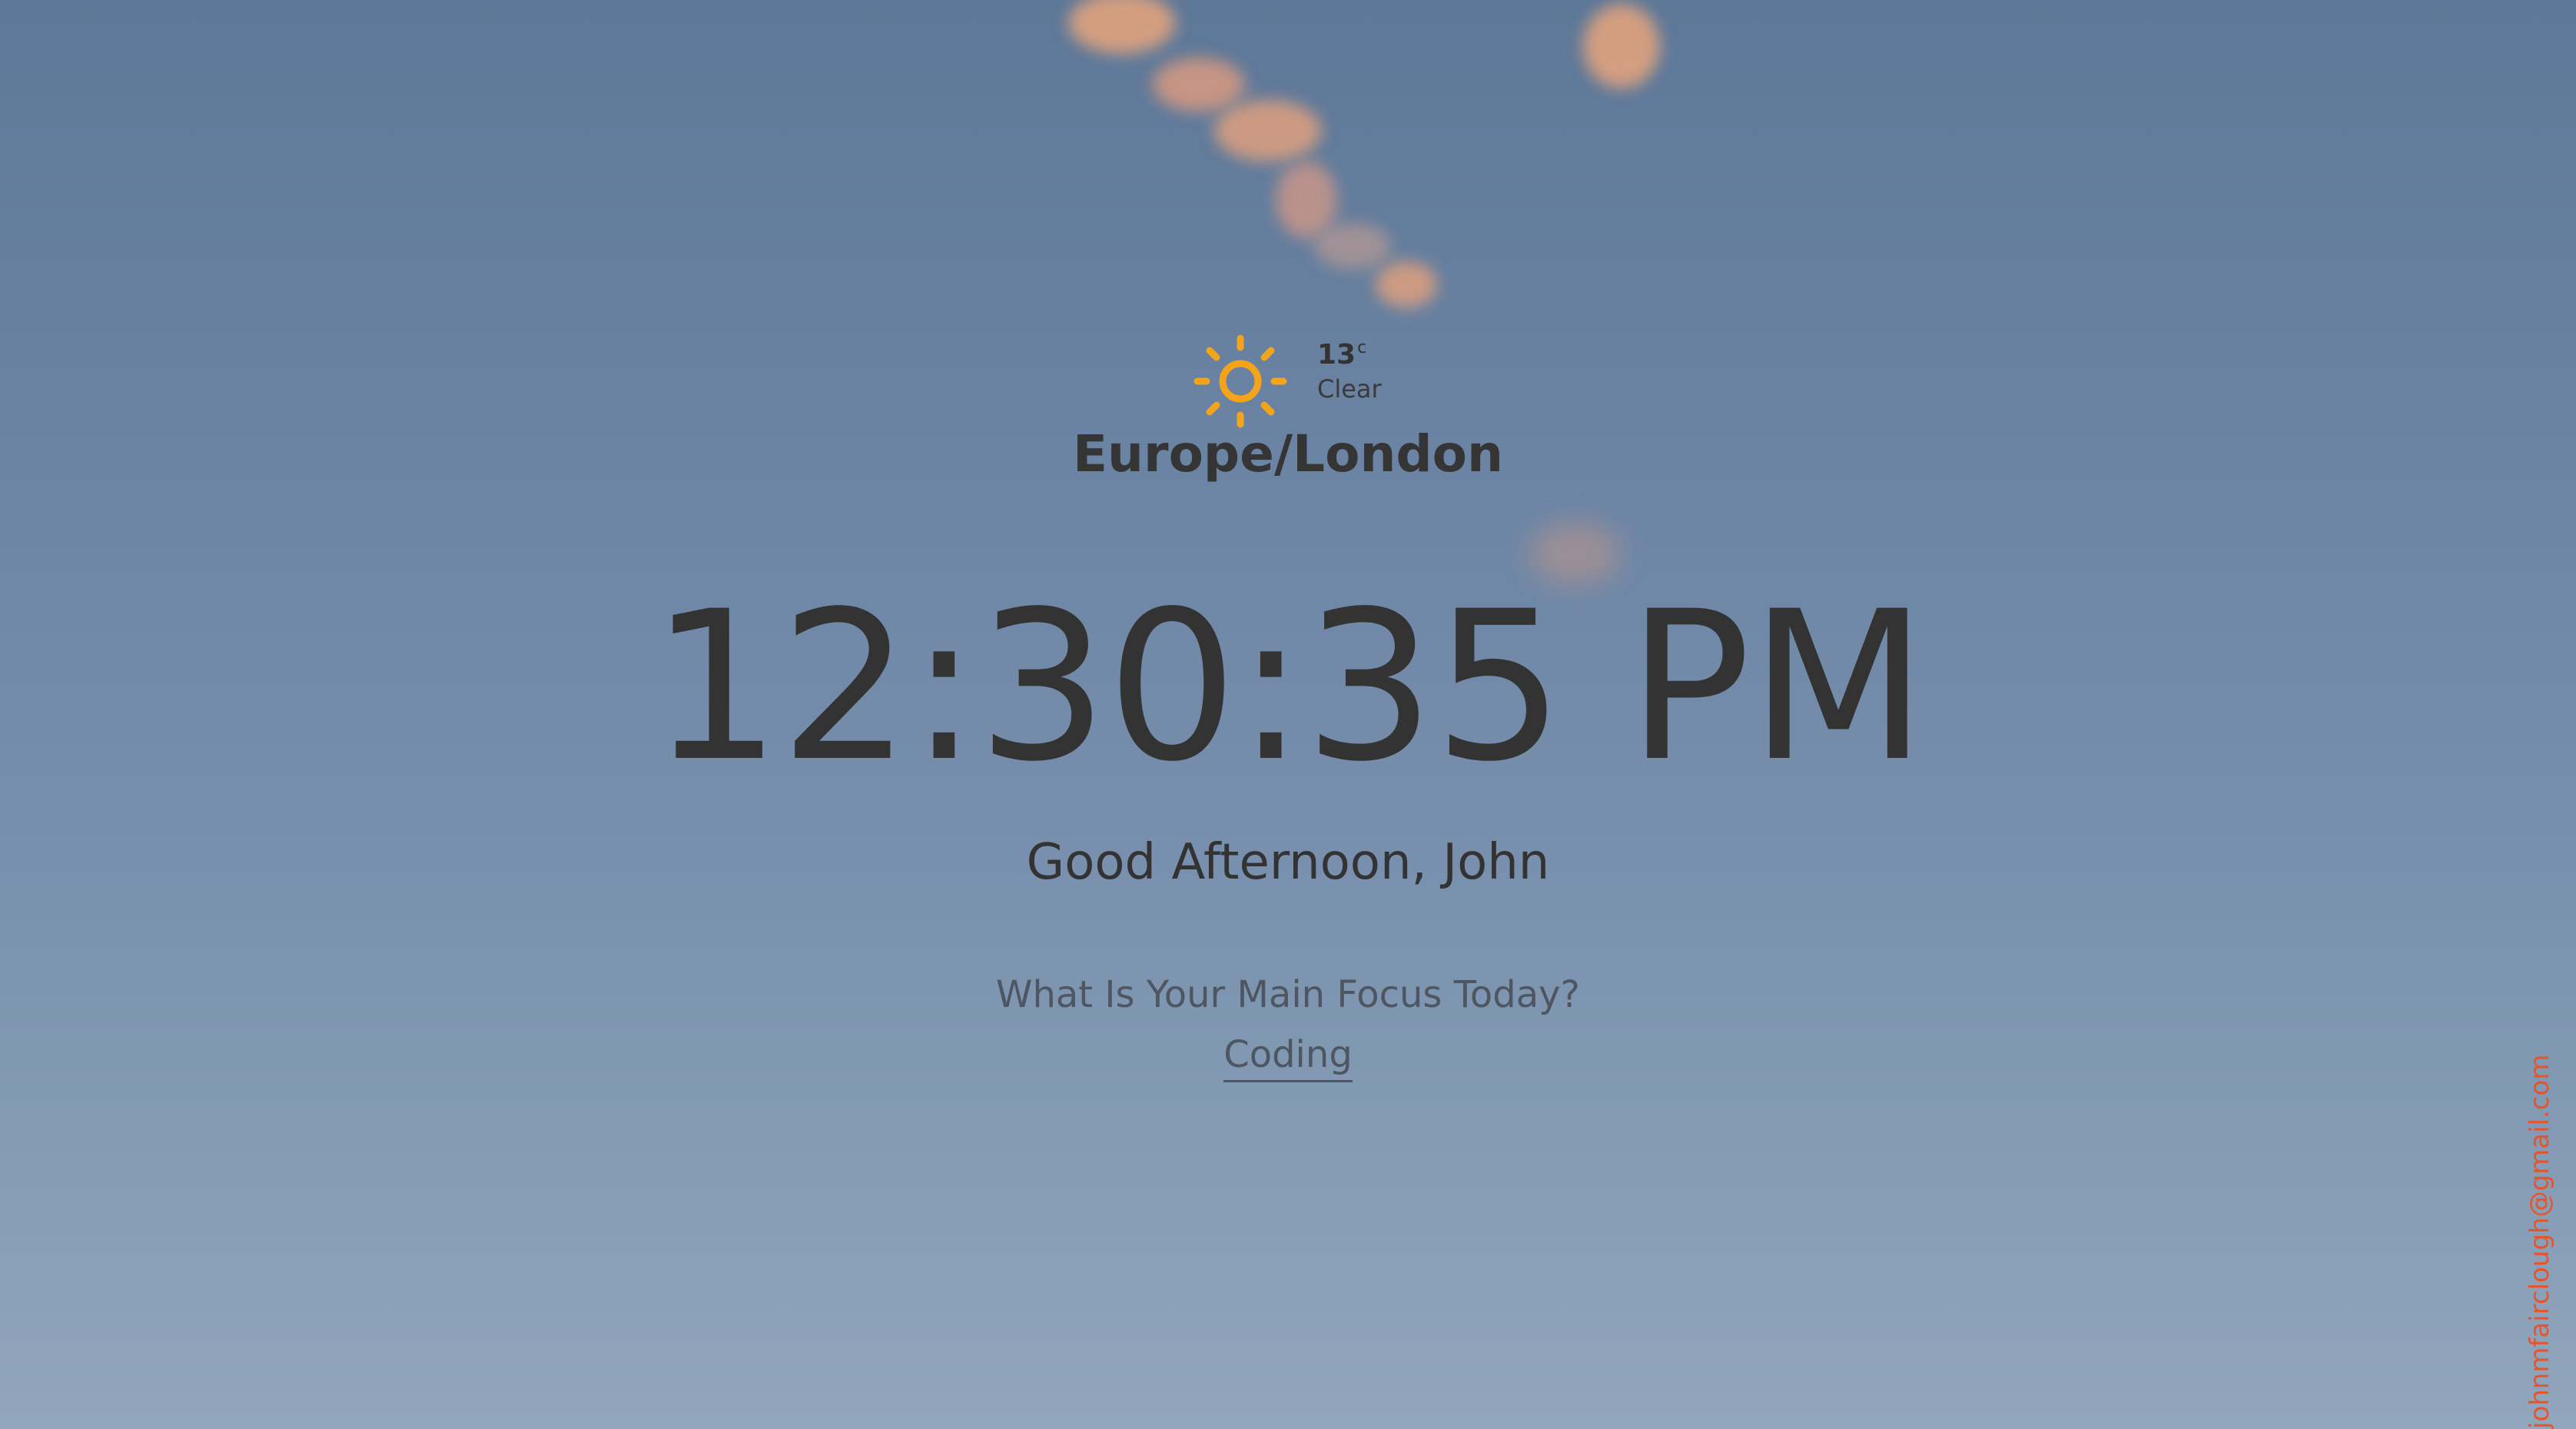  Describe the element at coordinates (1336, 355) in the screenshot. I see `temperature-value: 13` at that location.